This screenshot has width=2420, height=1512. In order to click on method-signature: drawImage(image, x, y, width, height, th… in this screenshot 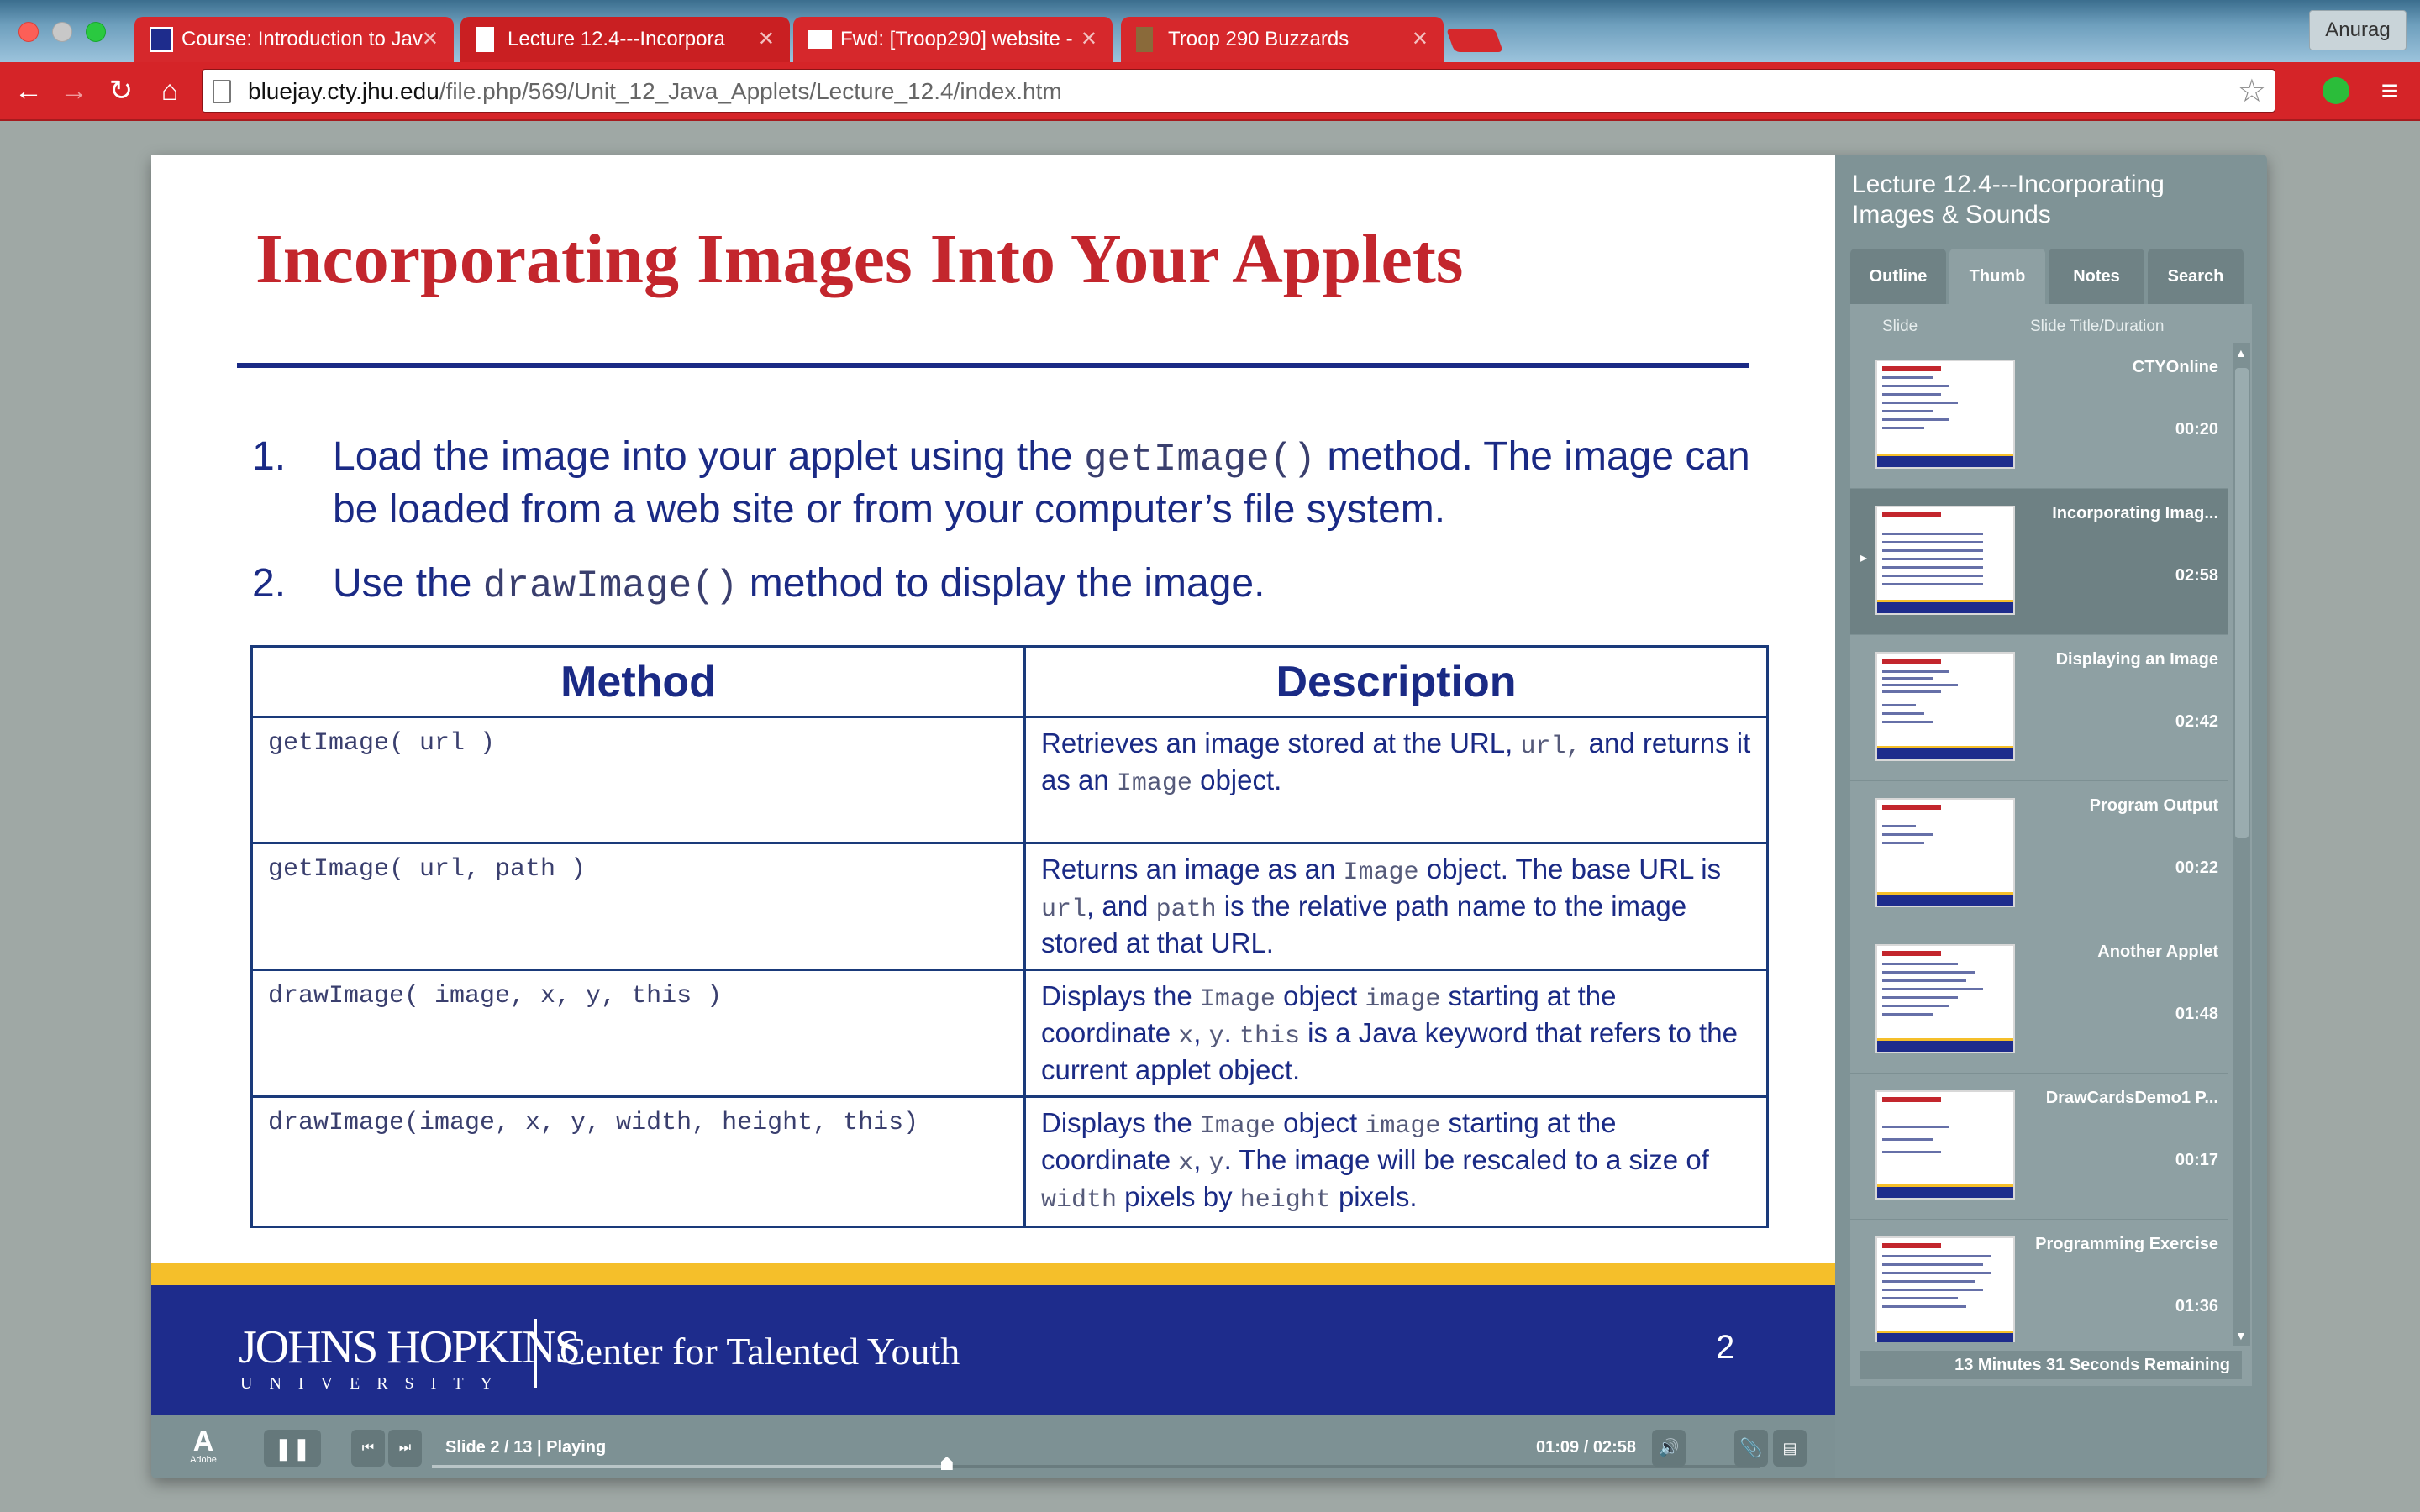, I will do `click(638, 1161)`.